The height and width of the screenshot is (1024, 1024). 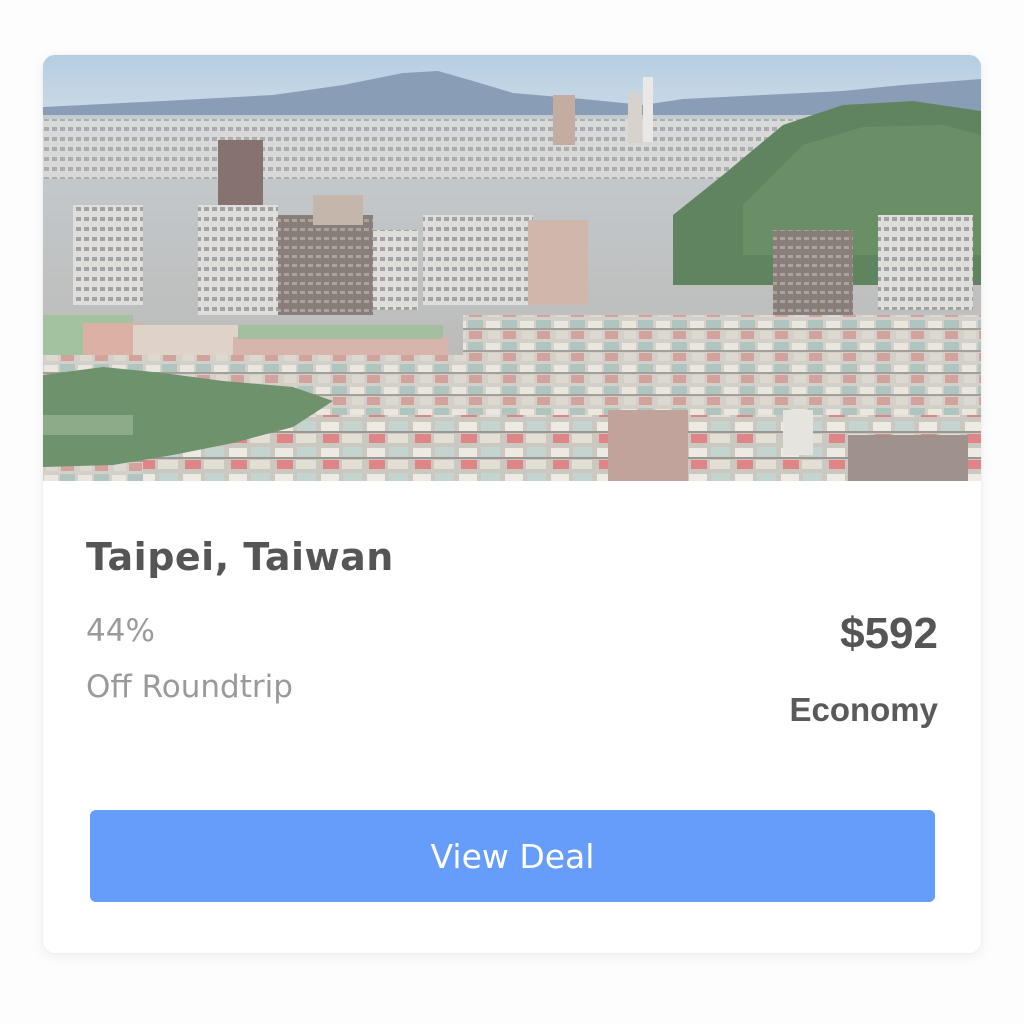 I want to click on destination-title: Taipei, Taiwan, so click(x=240, y=557).